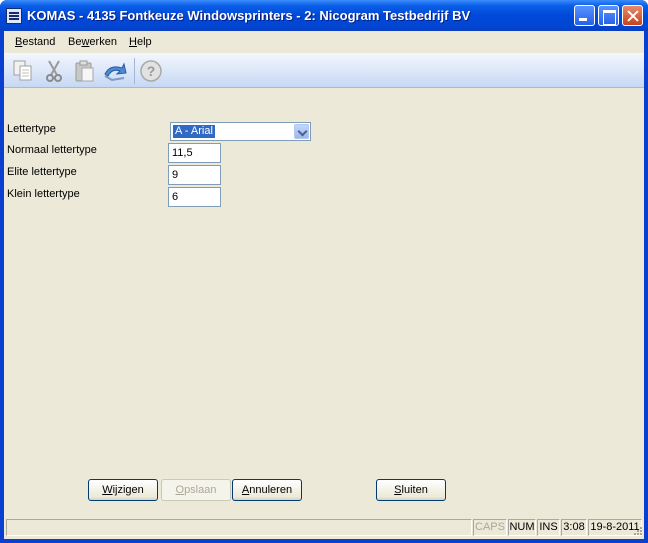 The image size is (648, 543). I want to click on opslaan-button: Opslaan, so click(196, 490).